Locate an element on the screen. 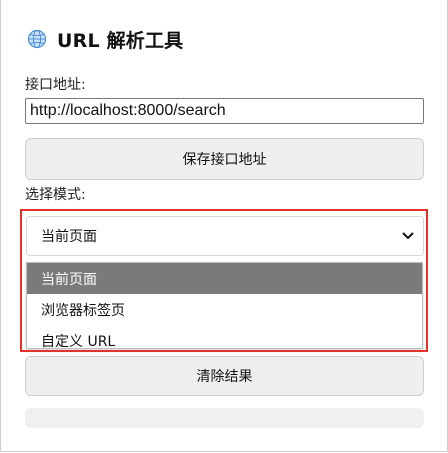 The width and height of the screenshot is (448, 453). results-area is located at coordinates (224, 418).